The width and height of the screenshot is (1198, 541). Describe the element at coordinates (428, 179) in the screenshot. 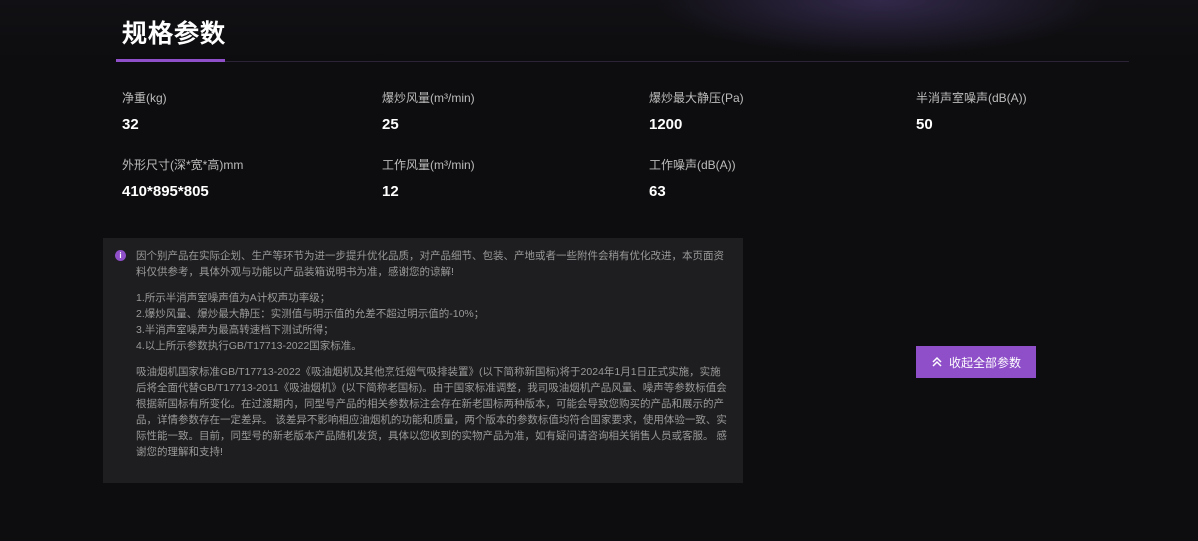

I see `spec-working-airflow: 工作风量(m³/min) 12` at that location.